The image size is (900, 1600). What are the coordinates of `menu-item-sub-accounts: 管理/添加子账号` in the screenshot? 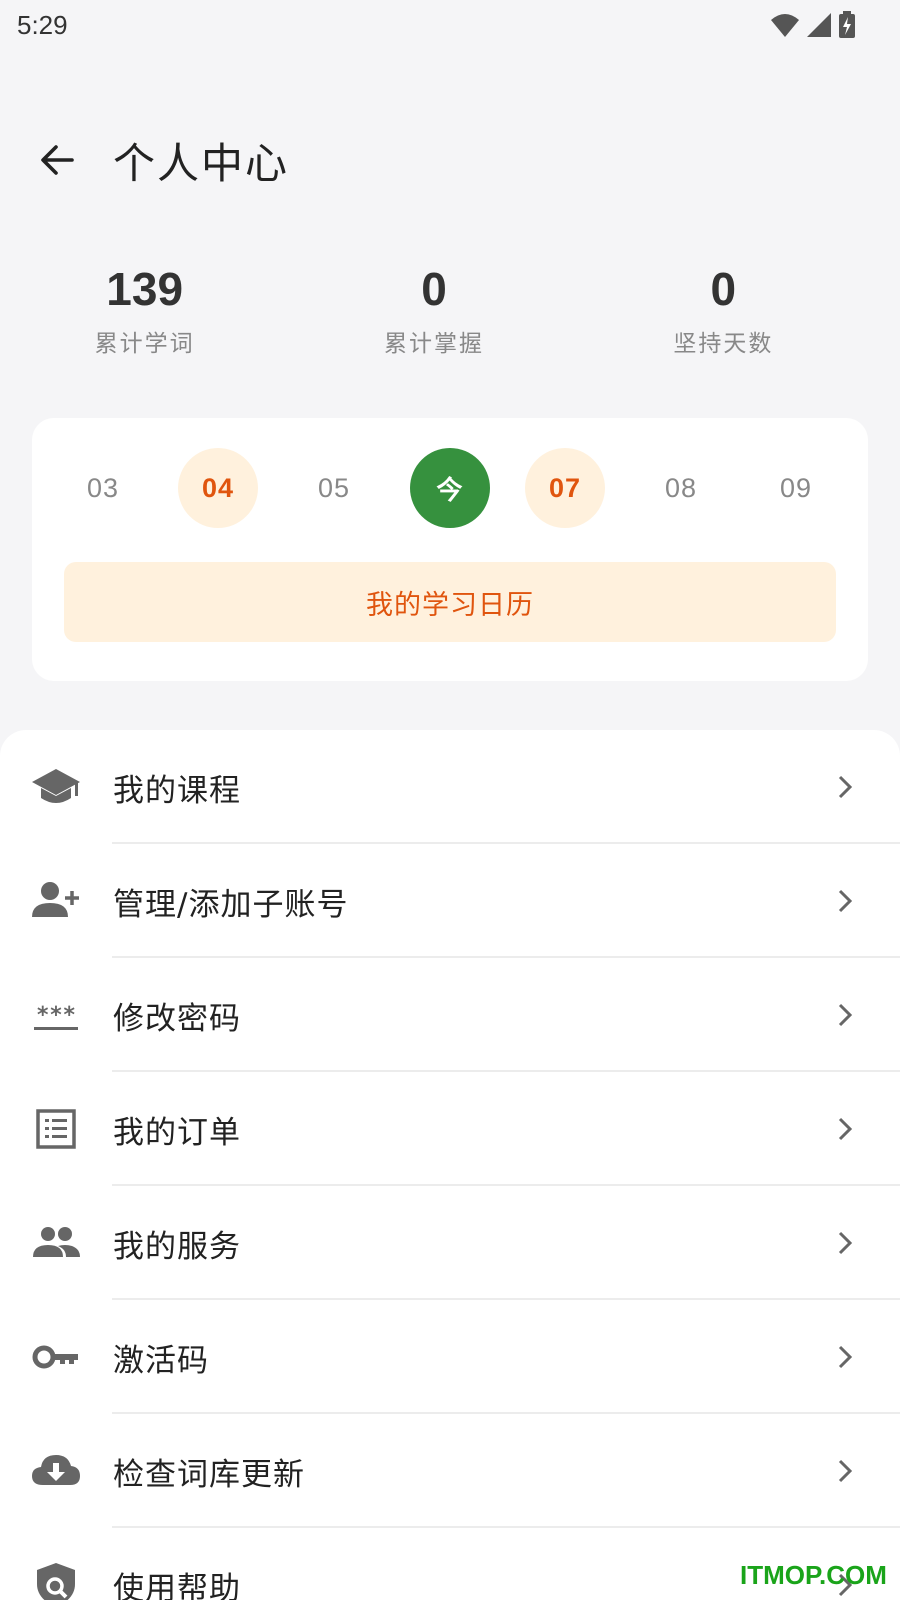 It's located at (450, 901).